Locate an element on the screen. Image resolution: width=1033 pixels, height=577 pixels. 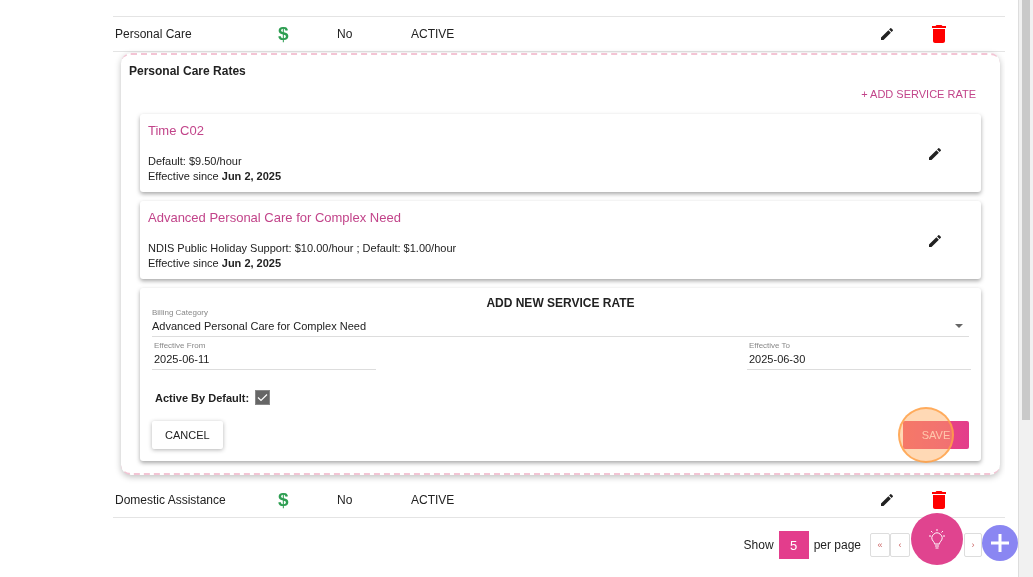
service-name: Personal Care is located at coordinates (153, 34).